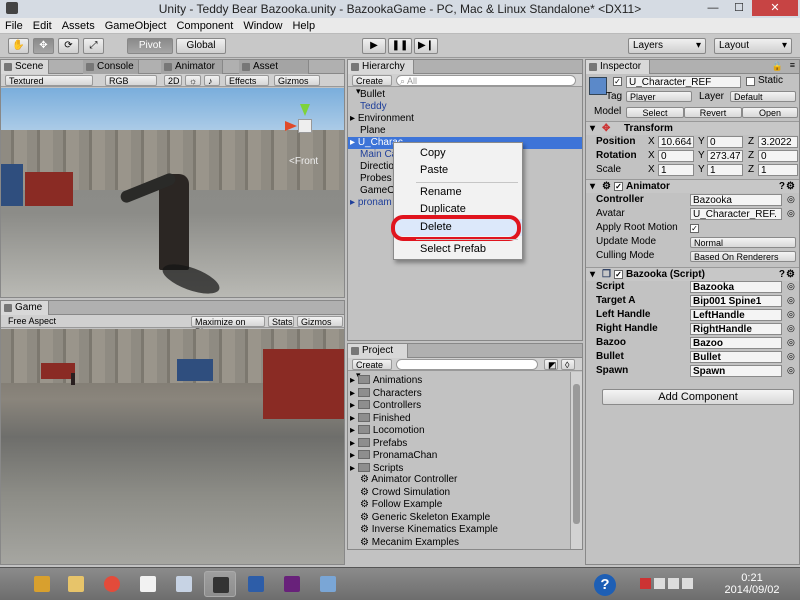 The width and height of the screenshot is (800, 600). I want to click on project-scrollbar, so click(576, 460).